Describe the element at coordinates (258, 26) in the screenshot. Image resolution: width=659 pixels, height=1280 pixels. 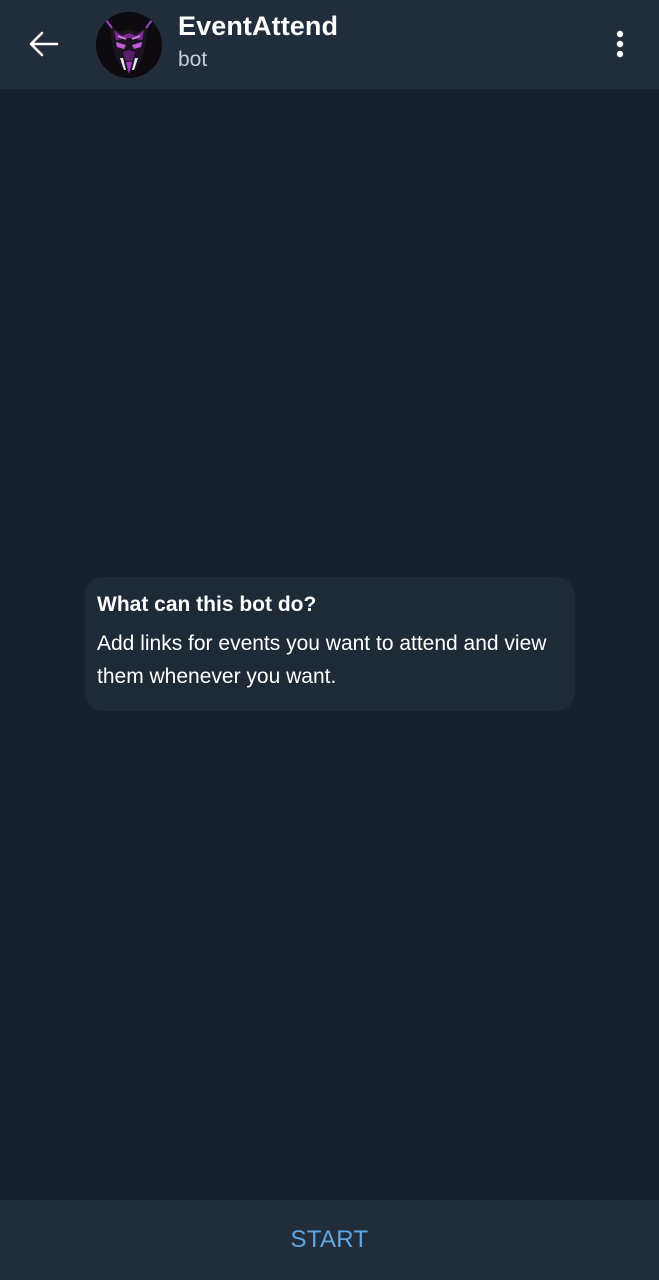
I see `chat-title: EventAttend` at that location.